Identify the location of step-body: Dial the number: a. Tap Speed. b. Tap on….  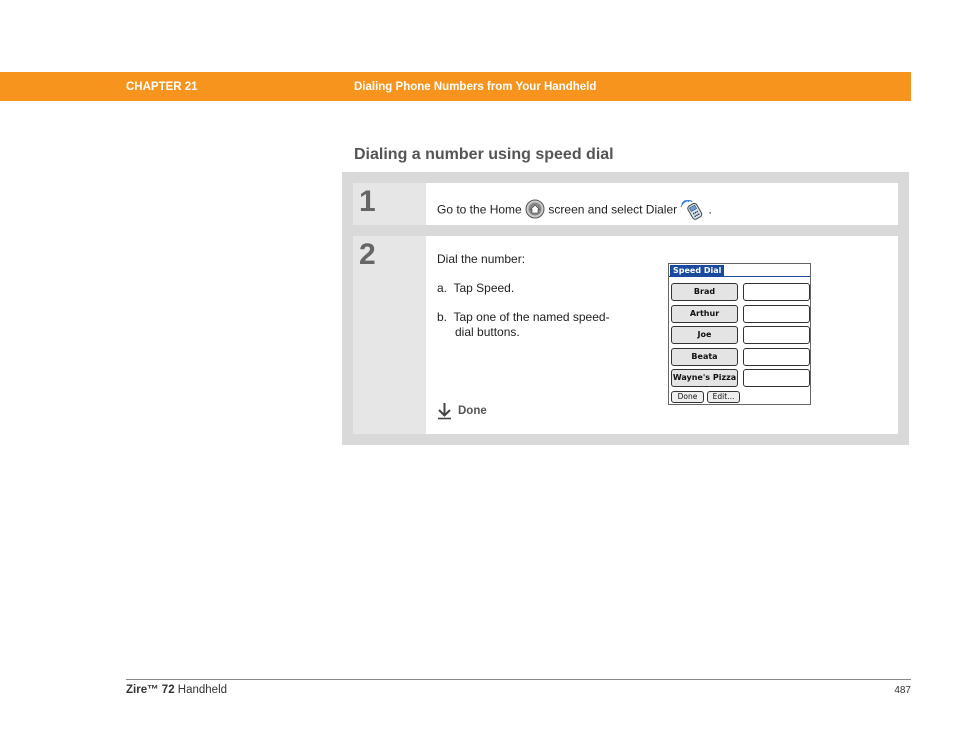
(667, 335).